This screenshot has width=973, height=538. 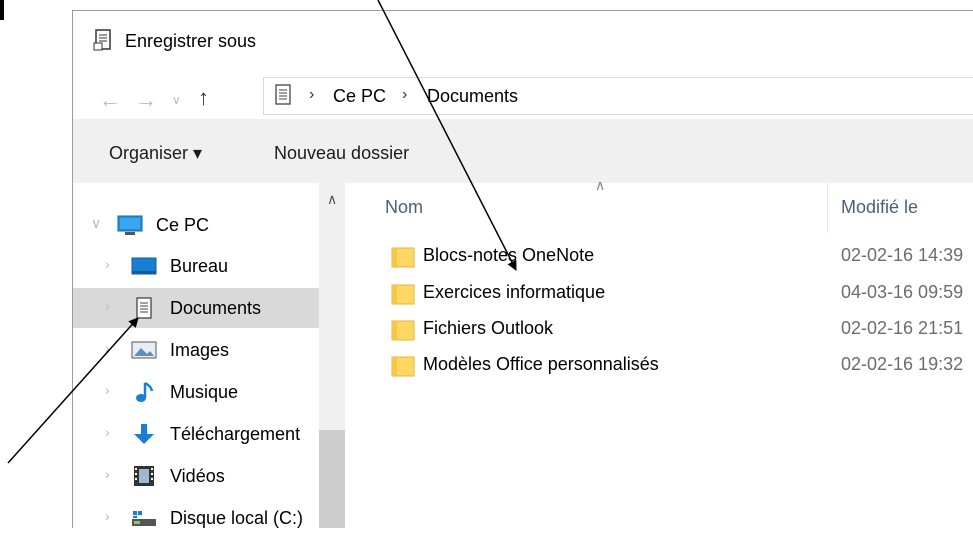 What do you see at coordinates (902, 364) in the screenshot?
I see `file-modified: 02-02-16 19:32` at bounding box center [902, 364].